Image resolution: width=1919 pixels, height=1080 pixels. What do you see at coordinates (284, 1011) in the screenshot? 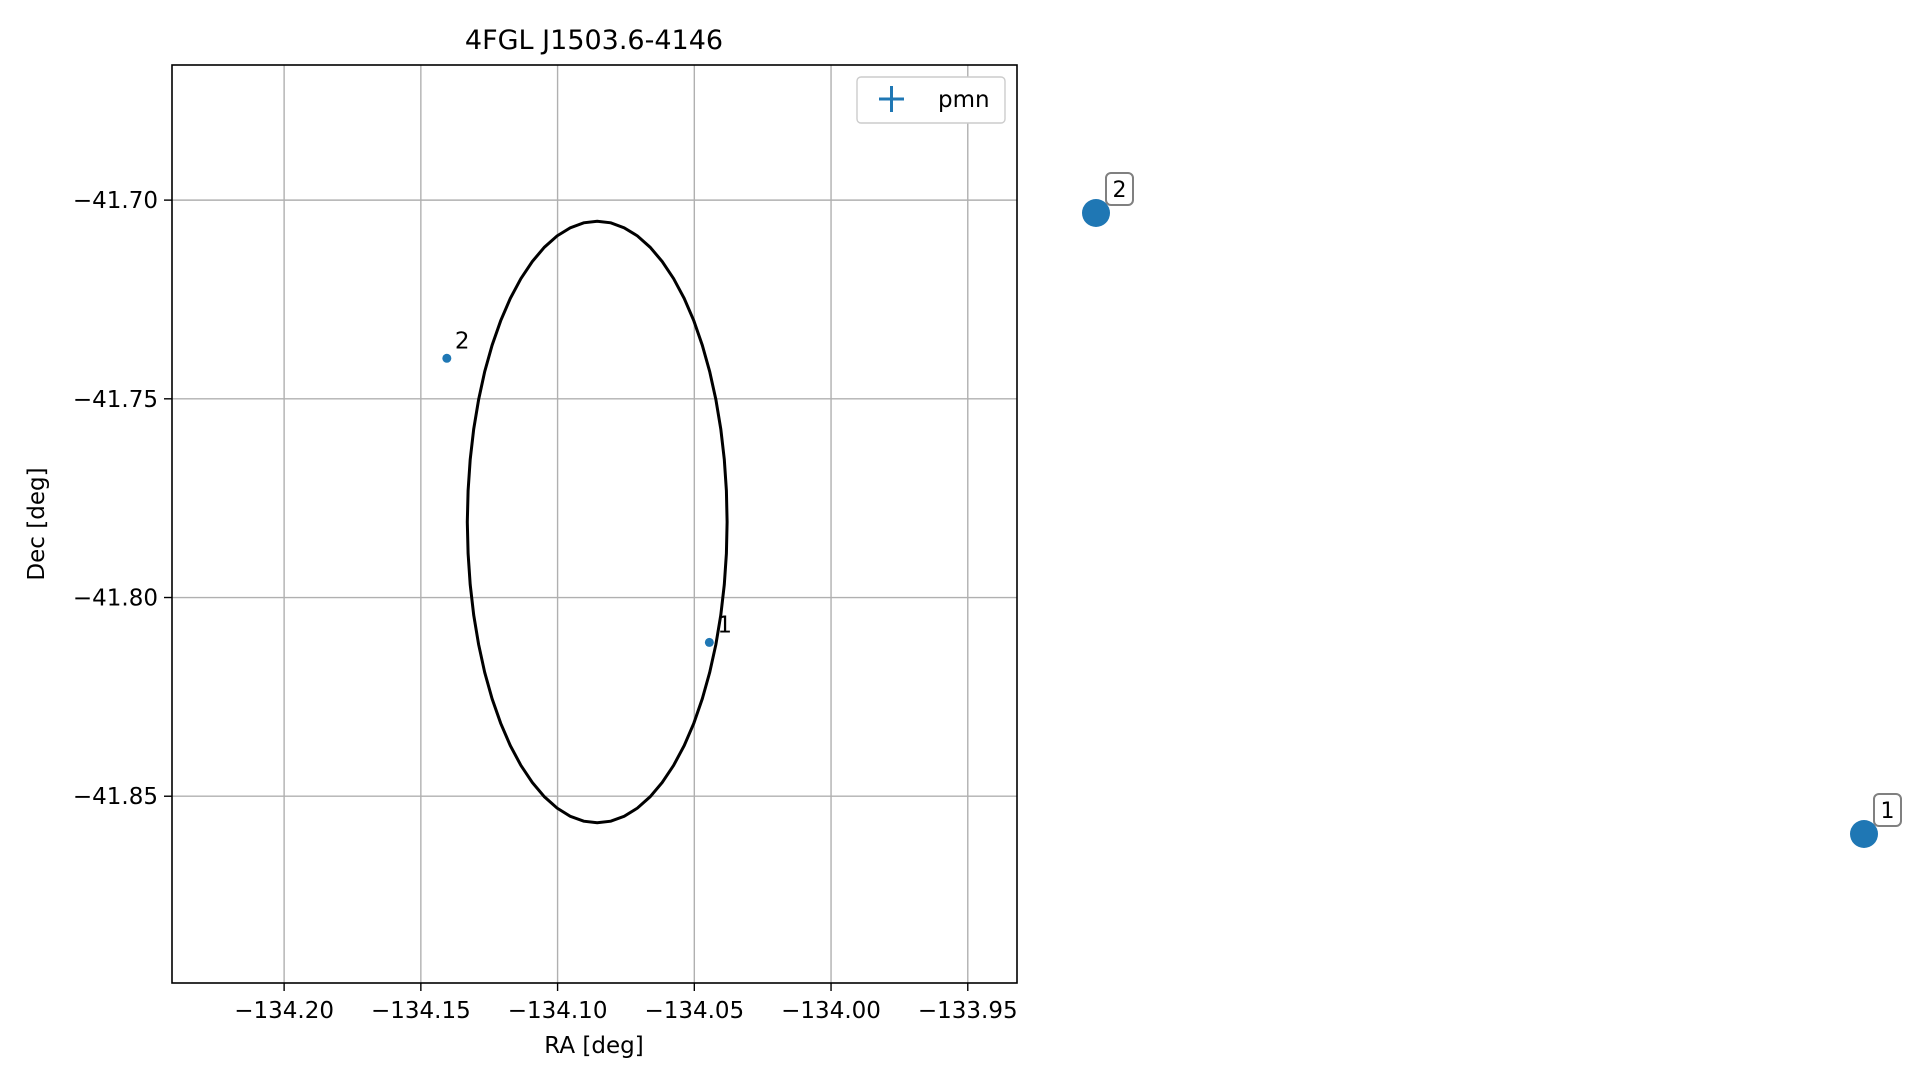
I see `x-tick-label: −134.20` at bounding box center [284, 1011].